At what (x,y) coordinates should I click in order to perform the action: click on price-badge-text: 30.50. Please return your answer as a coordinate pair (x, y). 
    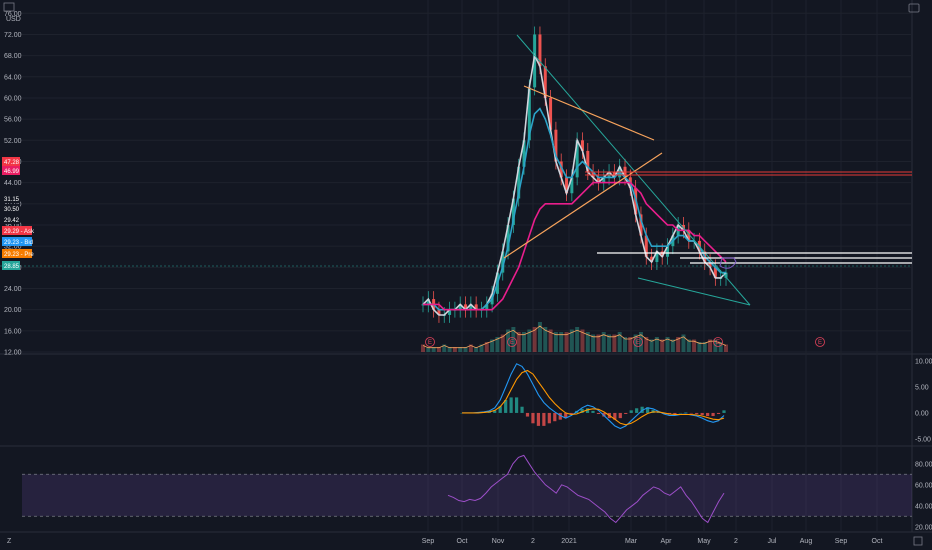
    Looking at the image, I should click on (12, 210).